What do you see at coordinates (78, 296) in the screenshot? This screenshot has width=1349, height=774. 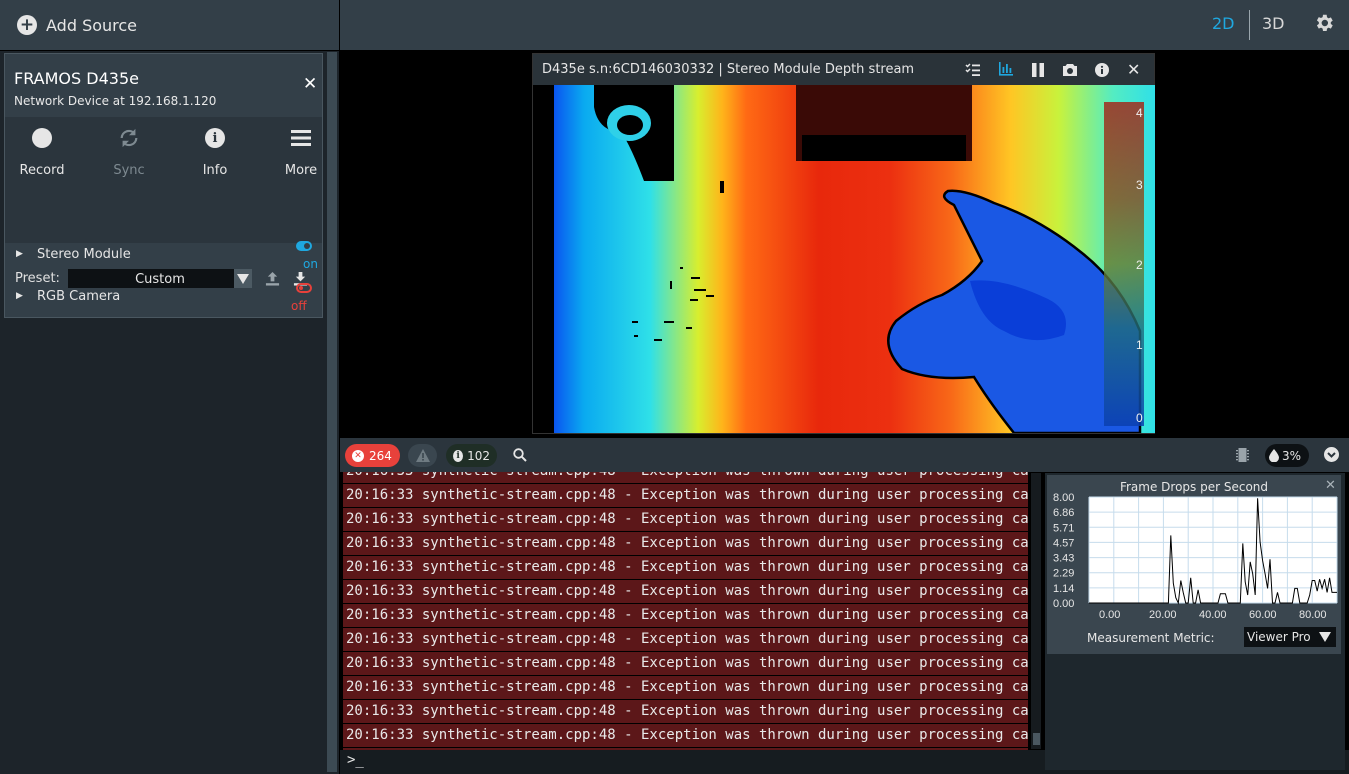 I see `rgb-camera-label: RGB Camera` at bounding box center [78, 296].